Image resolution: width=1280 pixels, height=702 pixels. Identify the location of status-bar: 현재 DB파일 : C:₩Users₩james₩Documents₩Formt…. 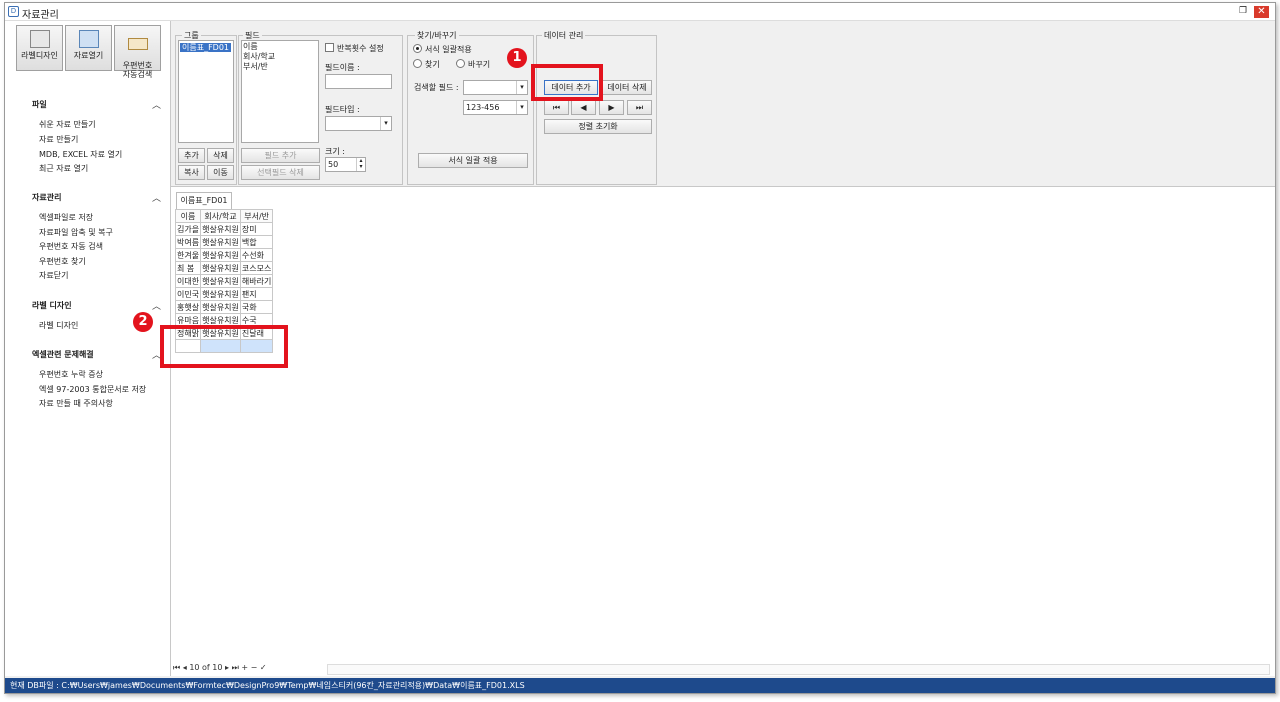
(640, 685).